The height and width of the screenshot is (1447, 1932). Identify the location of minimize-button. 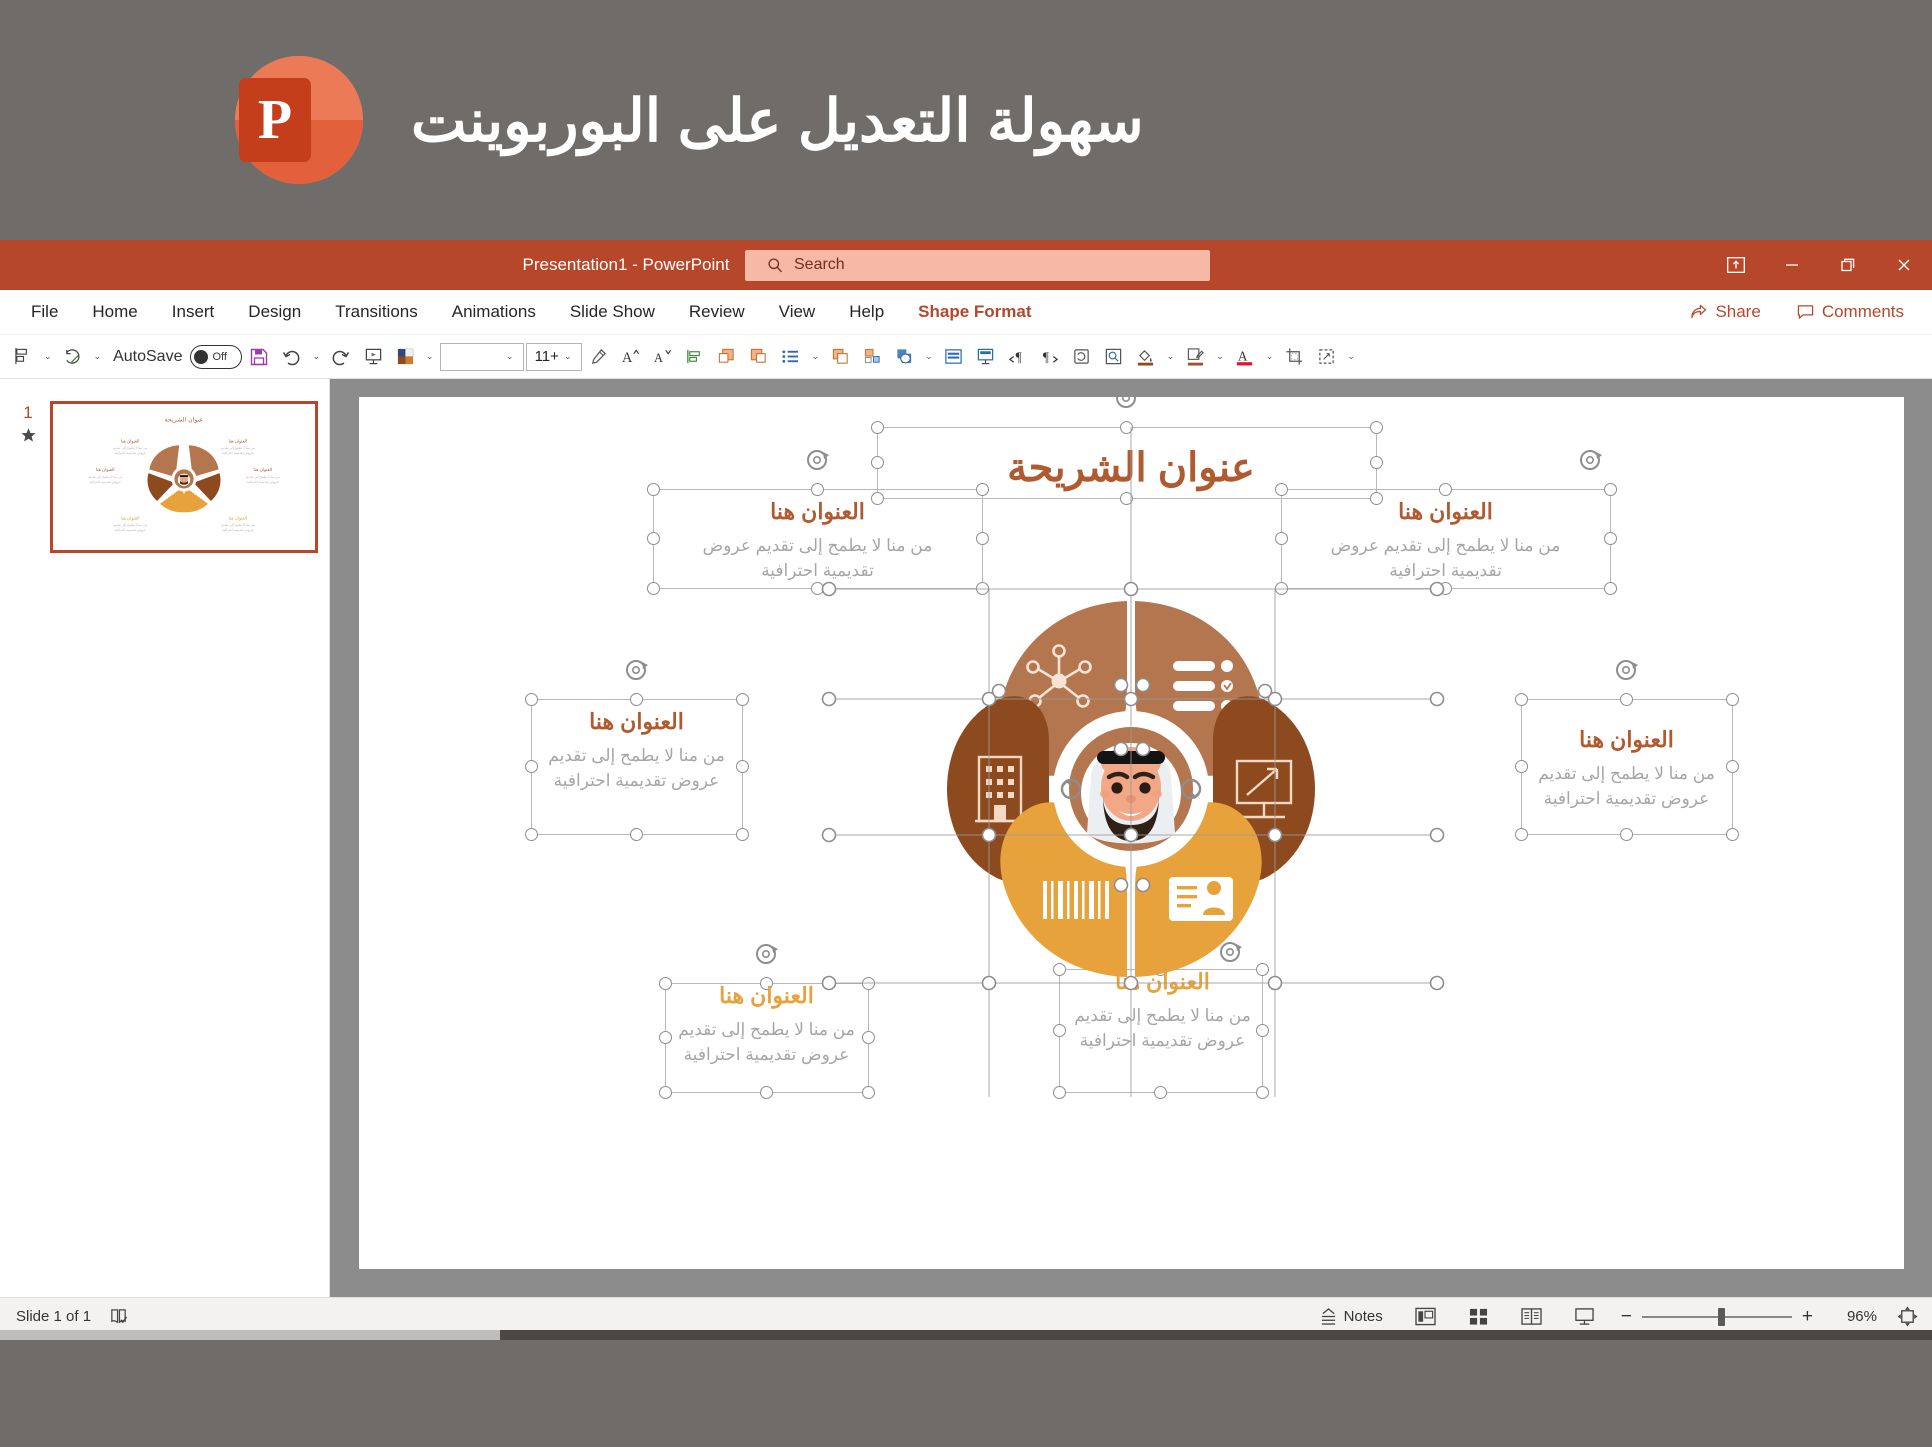
(1792, 265).